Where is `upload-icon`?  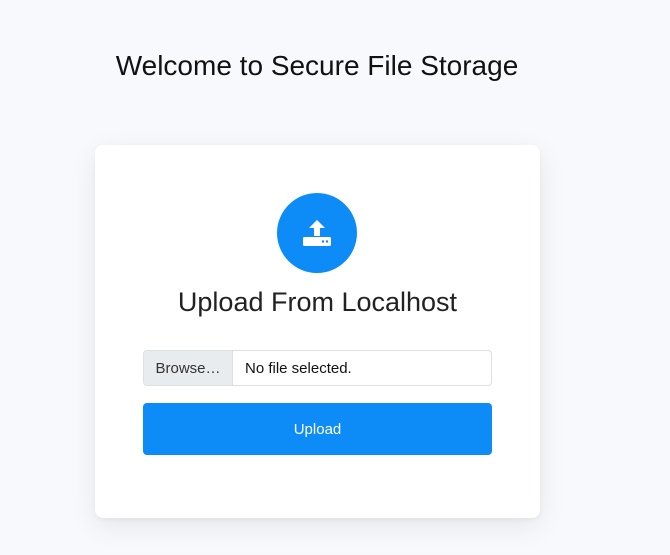
upload-icon is located at coordinates (317, 233).